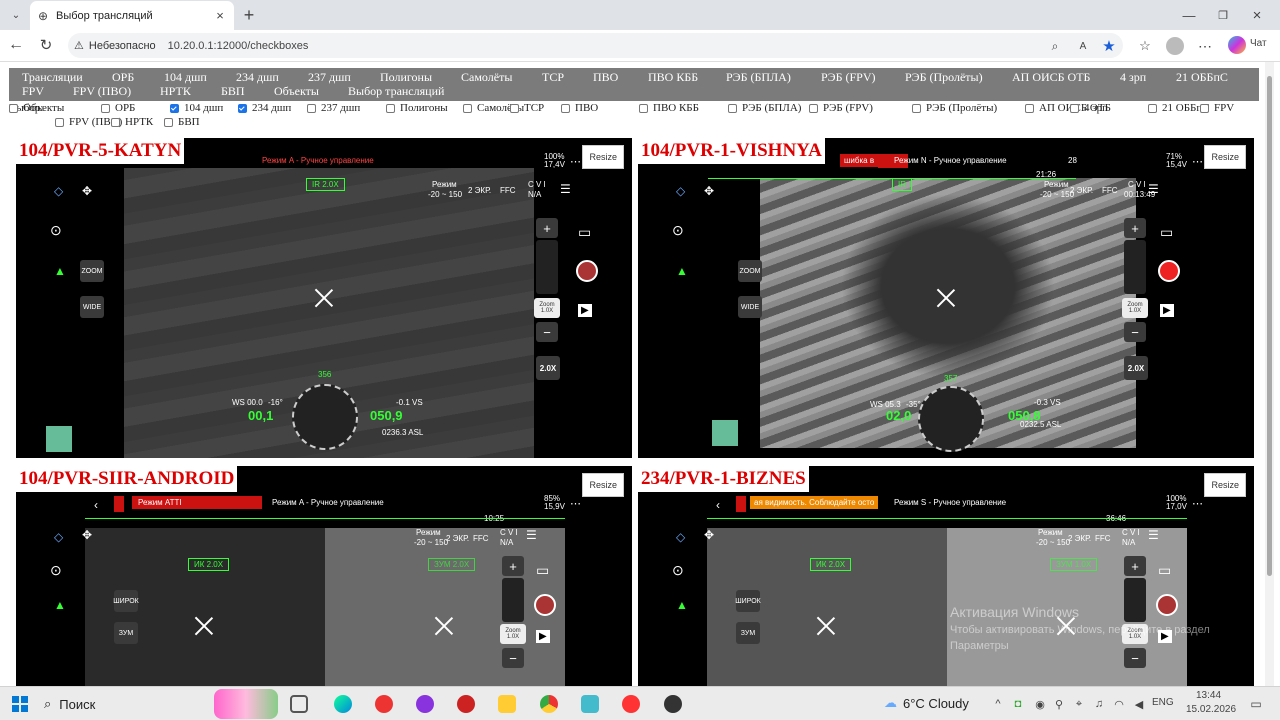  What do you see at coordinates (1089, 108) in the screenshot?
I see `checkbox-14: 4 зрп` at bounding box center [1089, 108].